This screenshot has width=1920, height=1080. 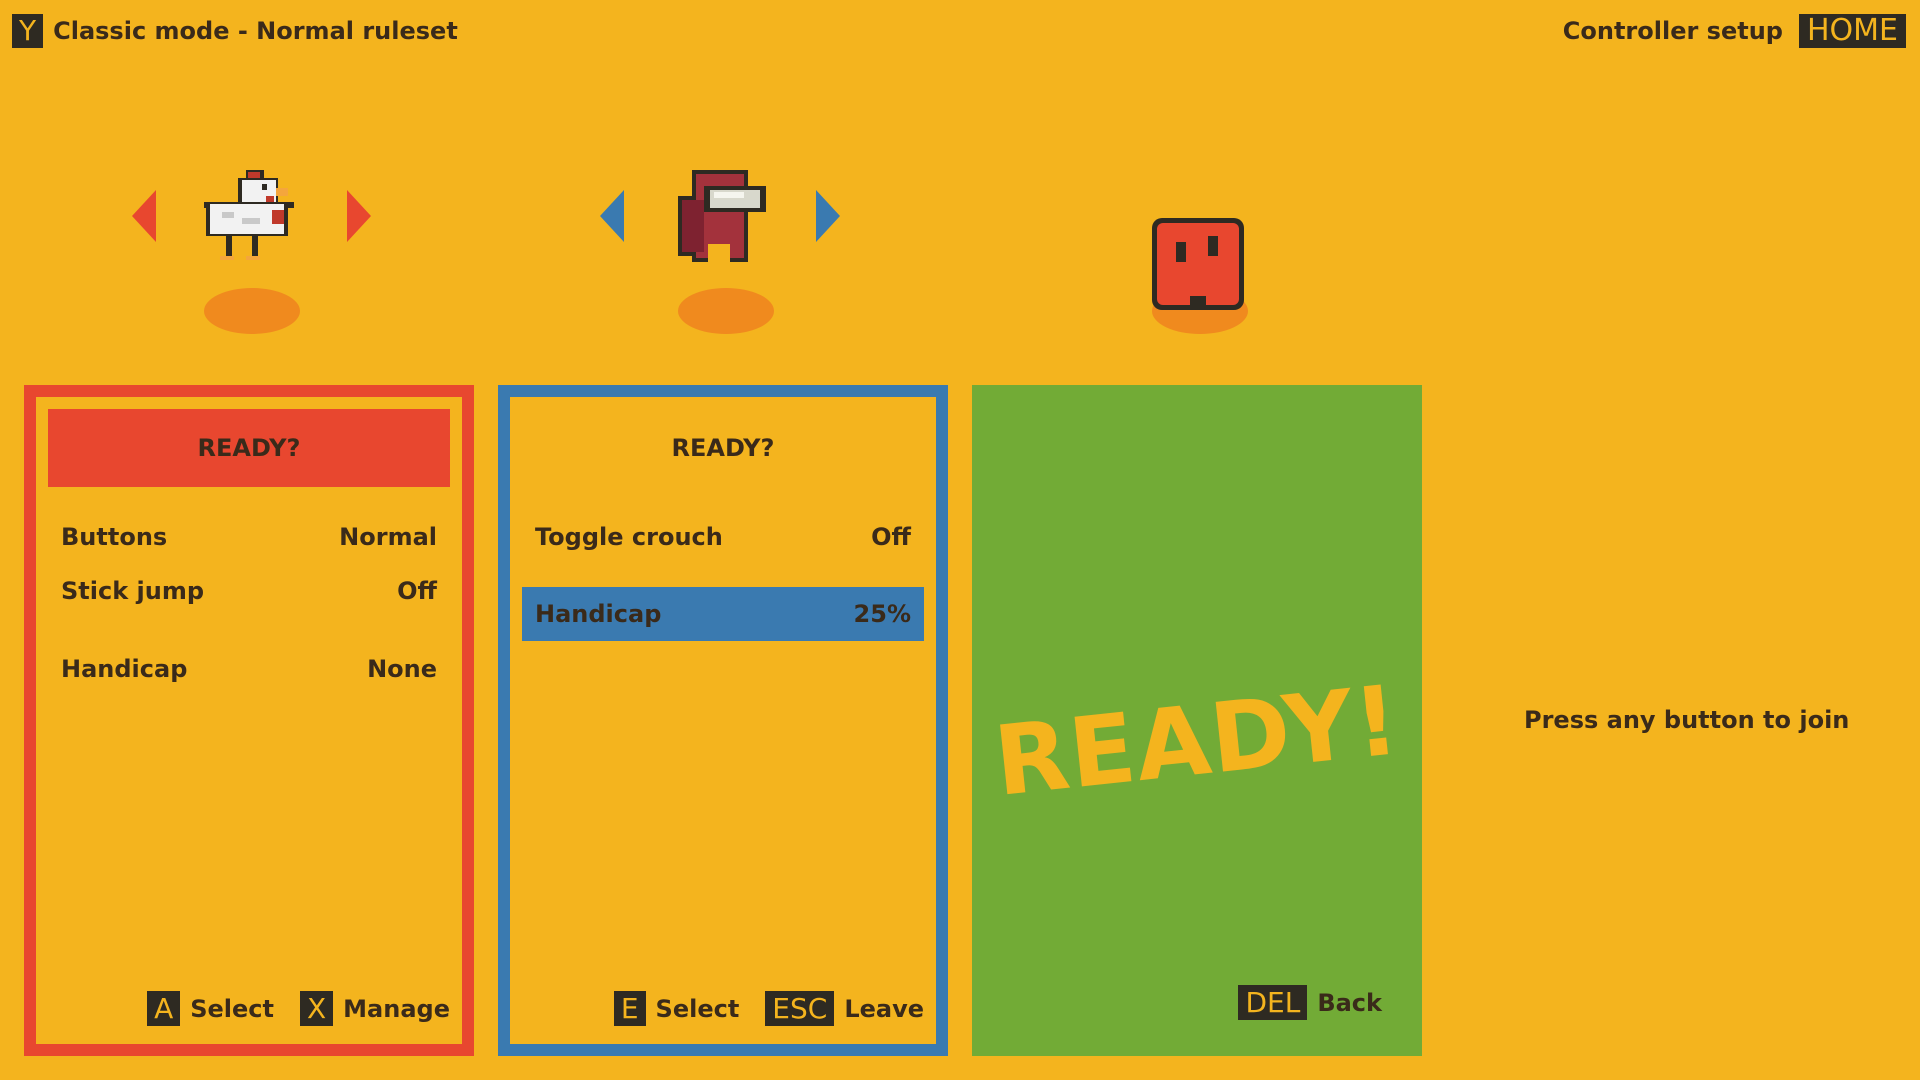 What do you see at coordinates (1198, 264) in the screenshot?
I see `red-blob-icon` at bounding box center [1198, 264].